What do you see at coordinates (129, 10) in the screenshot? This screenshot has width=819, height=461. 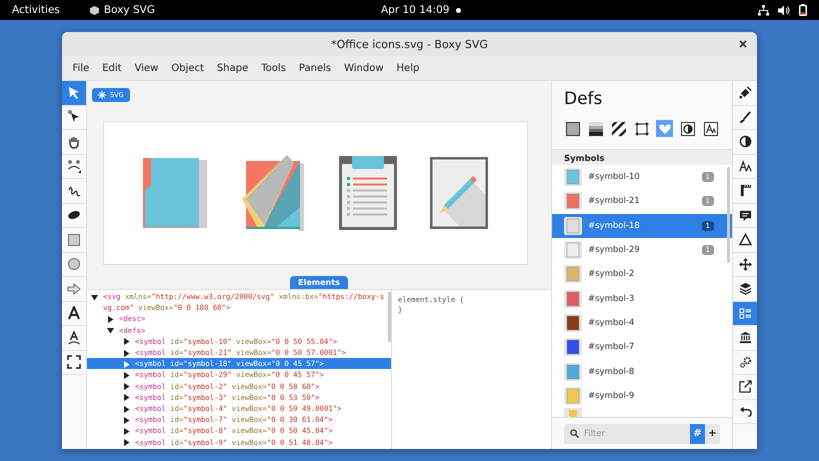 I see `app-name: Boxy SVG` at bounding box center [129, 10].